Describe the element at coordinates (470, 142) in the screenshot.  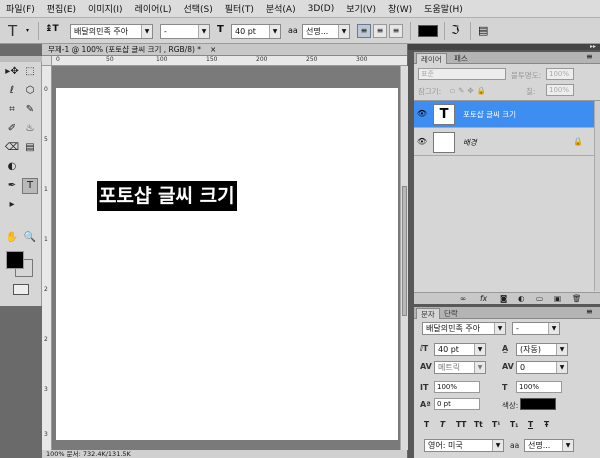
I see `layer-name: 배경` at that location.